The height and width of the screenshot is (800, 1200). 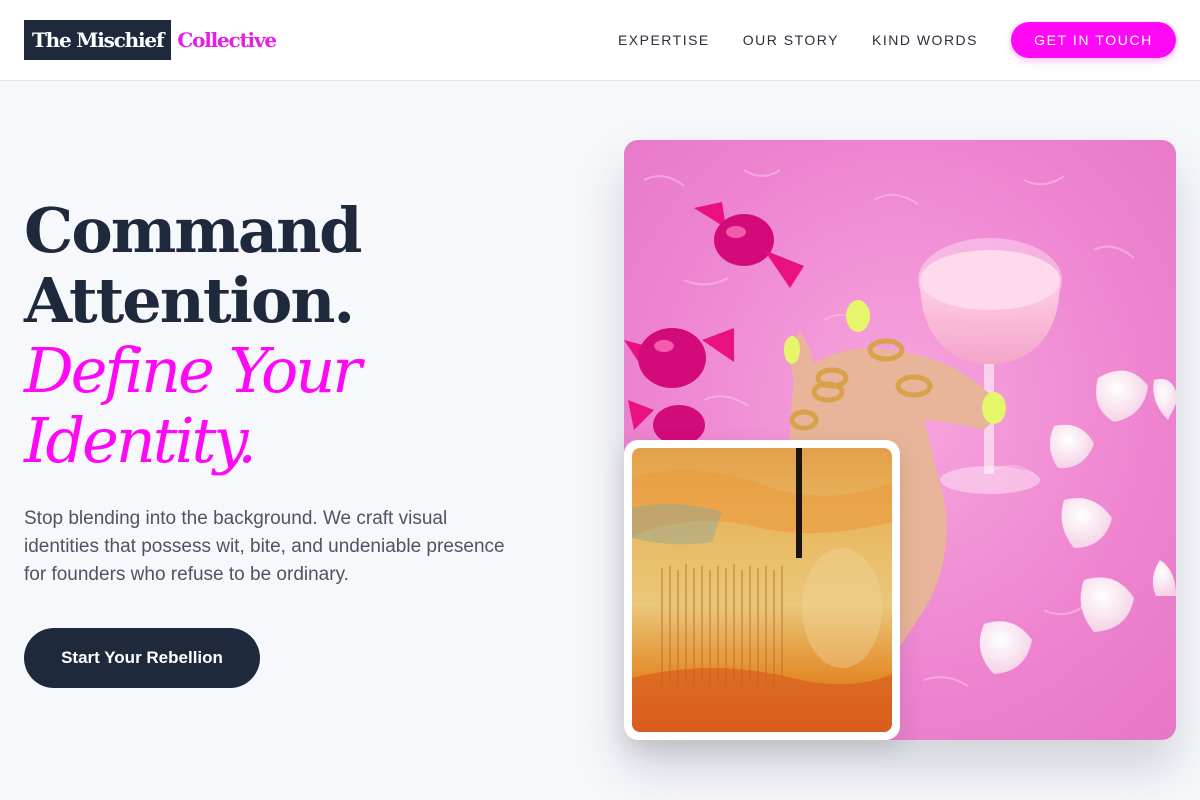 What do you see at coordinates (142, 658) in the screenshot?
I see `start-rebellion-button: Start Your Rebellion` at bounding box center [142, 658].